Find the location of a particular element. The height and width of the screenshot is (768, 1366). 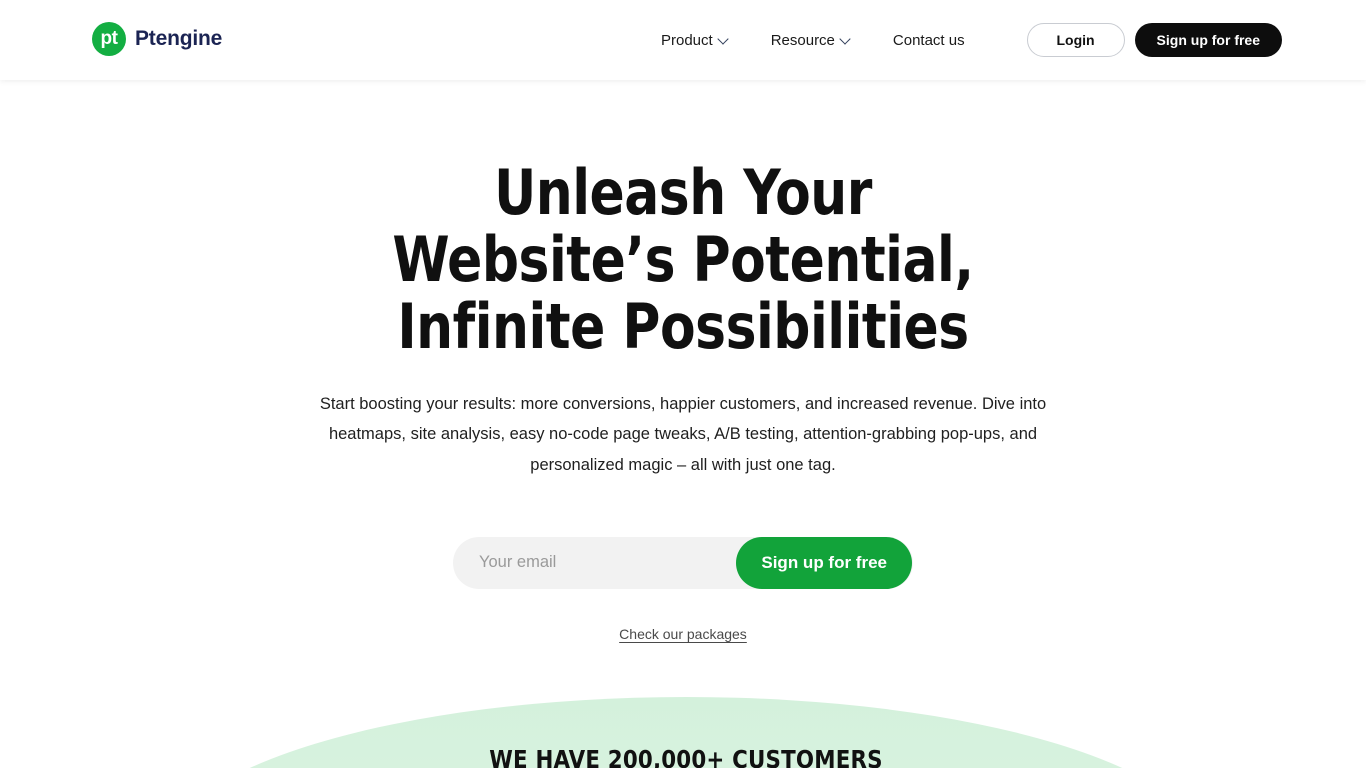

nav-item-contact-us: Contact us is located at coordinates (929, 40).